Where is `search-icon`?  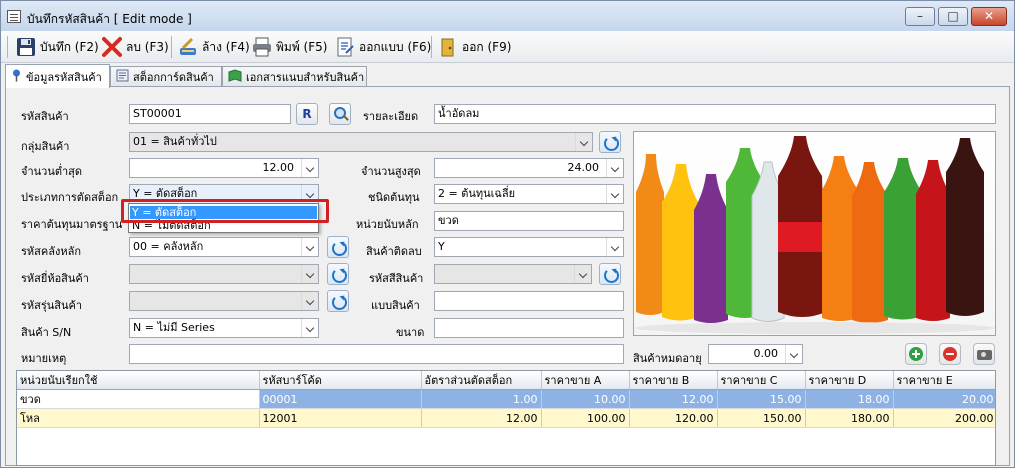
search-icon is located at coordinates (340, 114).